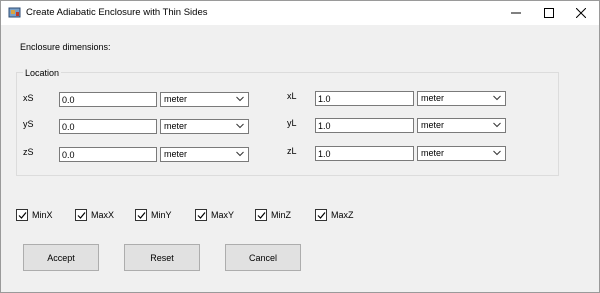 The width and height of the screenshot is (600, 293). What do you see at coordinates (161, 215) in the screenshot?
I see `miny-label: MinY` at bounding box center [161, 215].